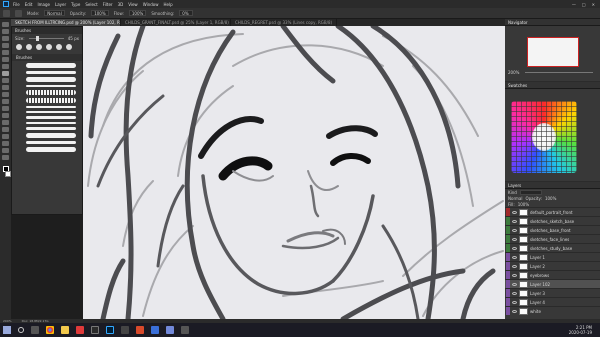 This screenshot has height=337, width=600. What do you see at coordinates (5, 24) in the screenshot?
I see `move-tool-icon` at bounding box center [5, 24].